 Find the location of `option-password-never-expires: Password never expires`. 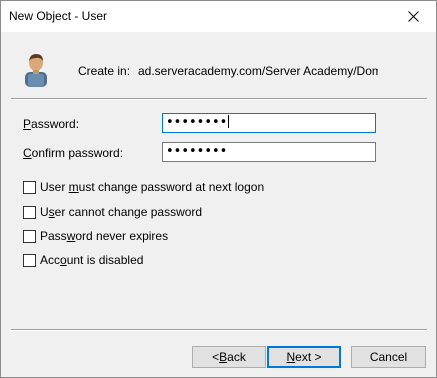

option-password-never-expires: Password never expires is located at coordinates (95, 236).